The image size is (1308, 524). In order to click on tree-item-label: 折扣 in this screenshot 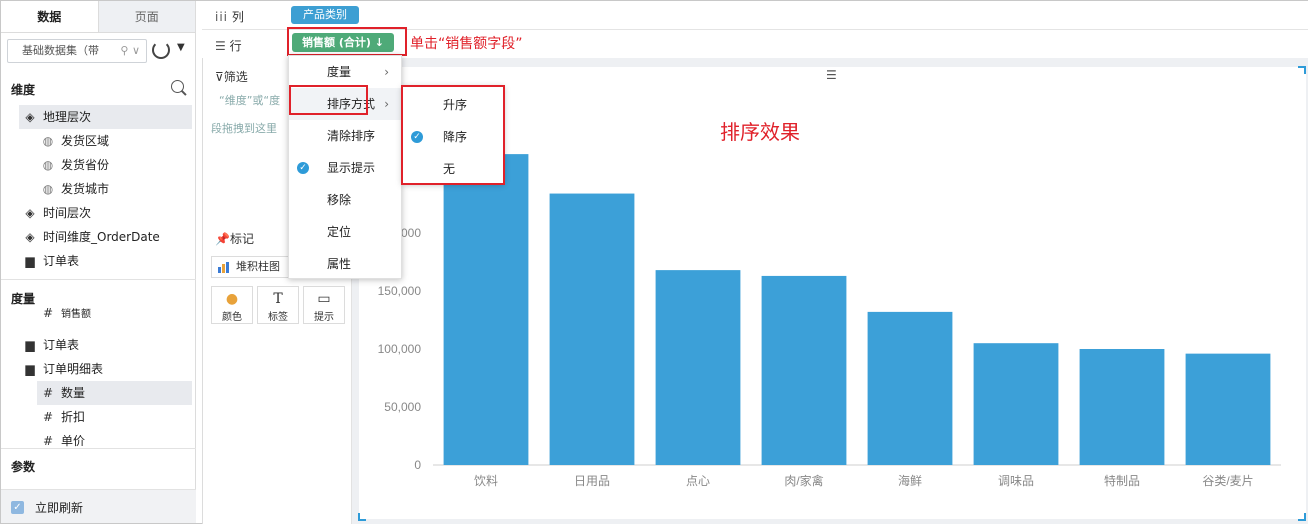, I will do `click(73, 417)`.